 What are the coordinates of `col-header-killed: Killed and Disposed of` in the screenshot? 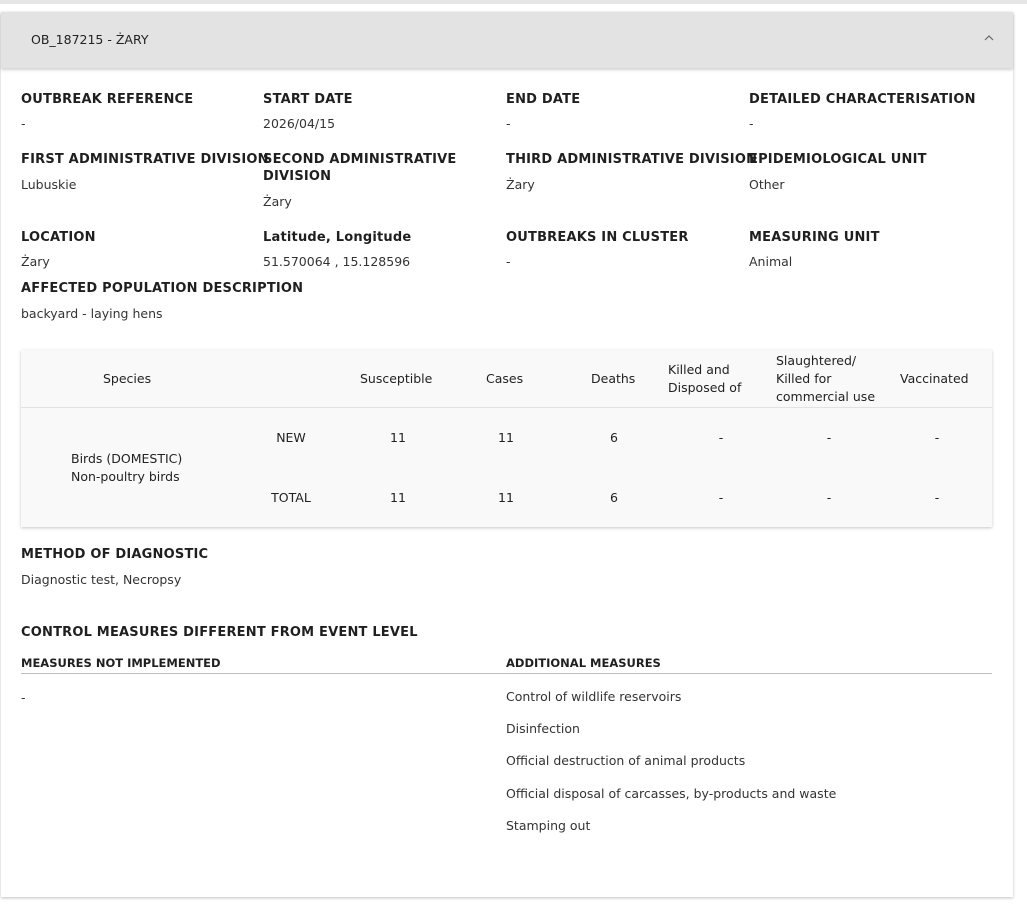 It's located at (704, 379).